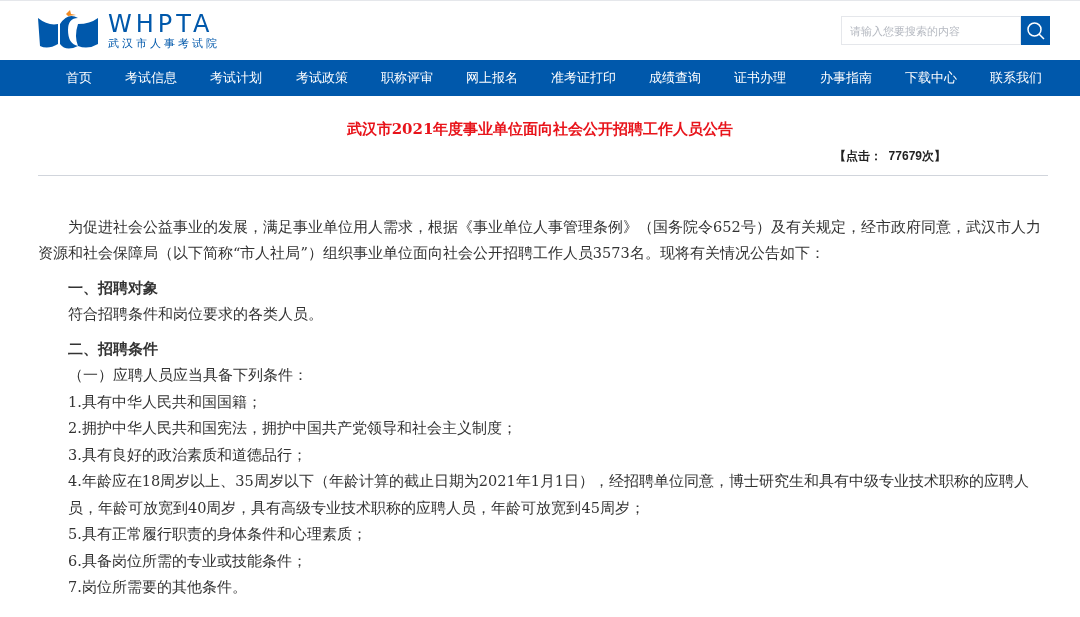 The height and width of the screenshot is (617, 1080). Describe the element at coordinates (236, 78) in the screenshot. I see `nav-link: 考试计划` at that location.